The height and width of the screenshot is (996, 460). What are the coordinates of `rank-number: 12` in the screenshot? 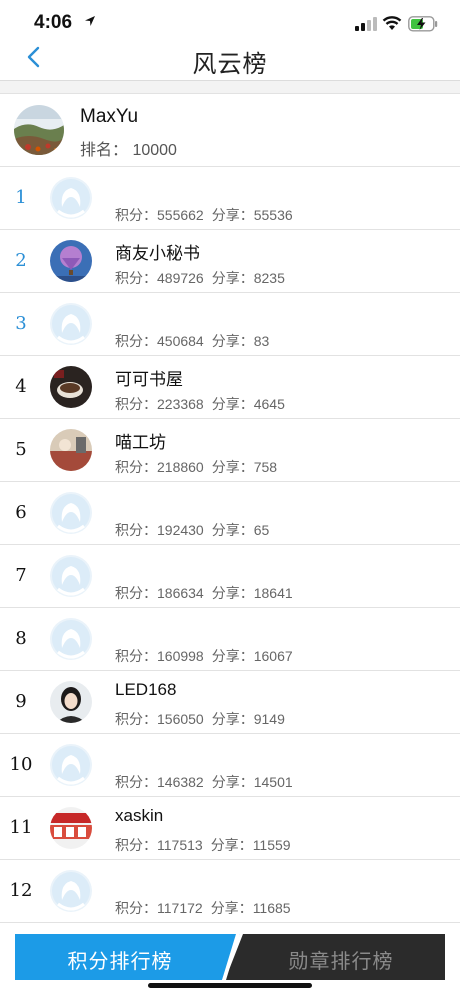 It's located at (21, 890).